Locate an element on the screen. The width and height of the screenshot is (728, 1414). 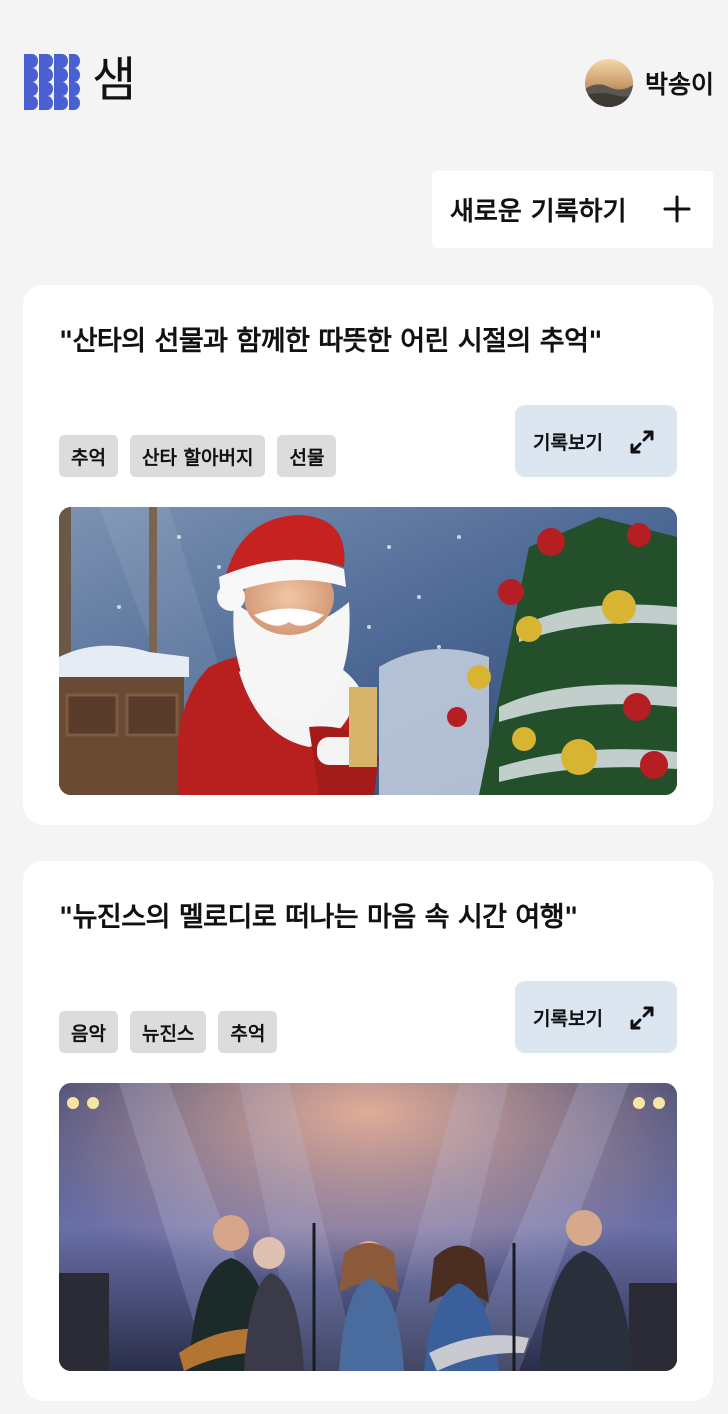
avatar is located at coordinates (608, 83).